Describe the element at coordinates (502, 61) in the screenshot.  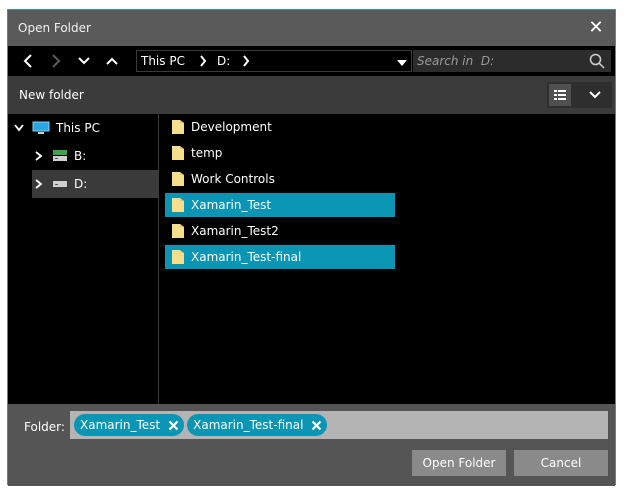
I see `search-input` at that location.